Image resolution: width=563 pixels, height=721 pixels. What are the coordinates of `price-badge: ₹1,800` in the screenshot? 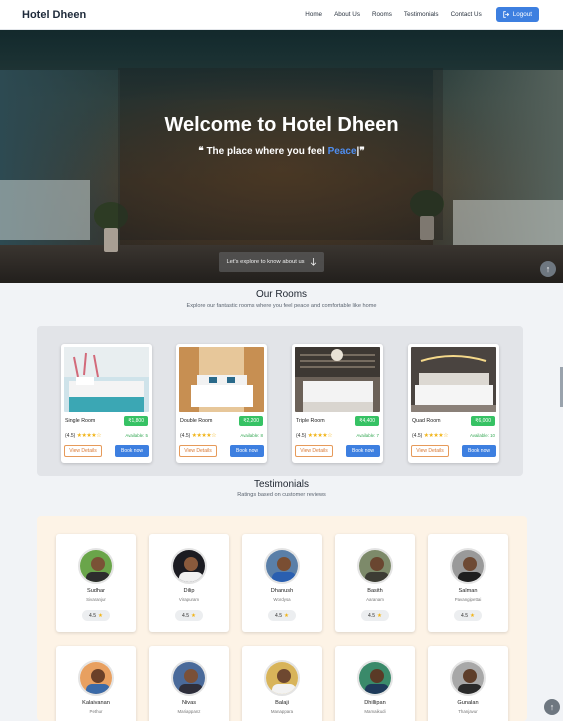 It's located at (136, 421).